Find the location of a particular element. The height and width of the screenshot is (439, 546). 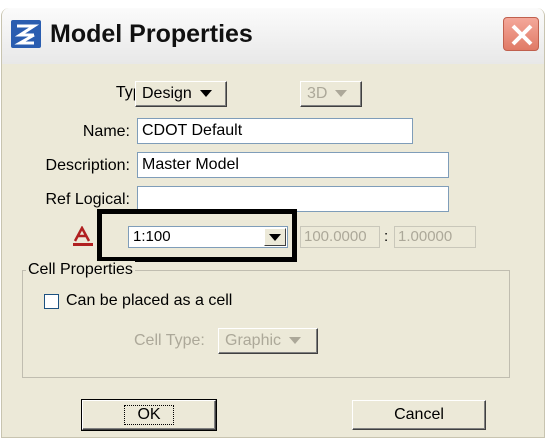

cancel-button: Cancel is located at coordinates (419, 415).